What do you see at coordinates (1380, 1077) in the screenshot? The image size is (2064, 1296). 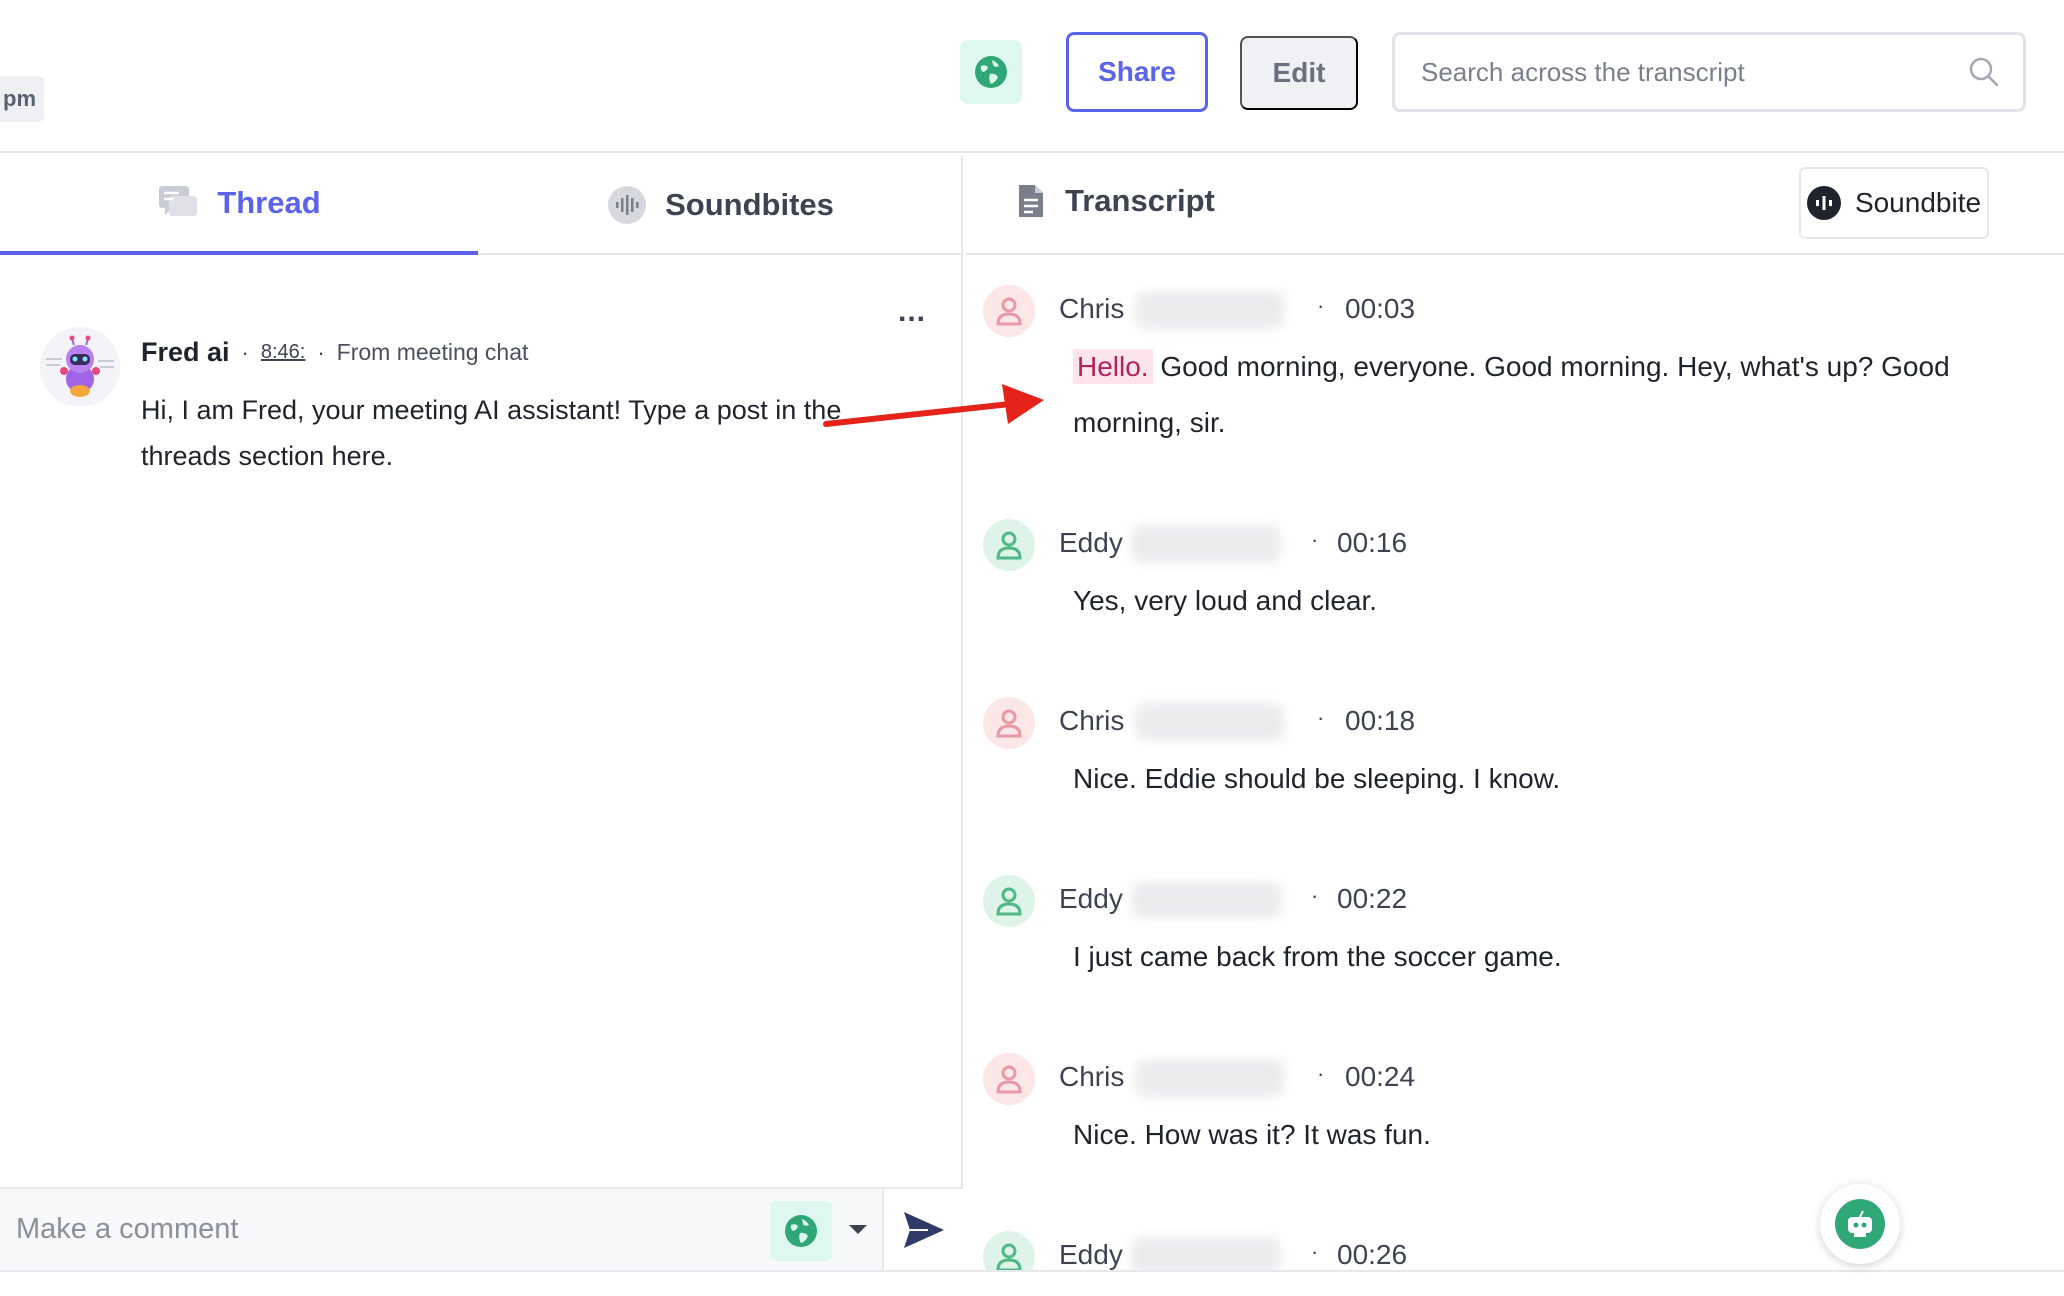 I see `entry-timestamp: 00:24` at bounding box center [1380, 1077].